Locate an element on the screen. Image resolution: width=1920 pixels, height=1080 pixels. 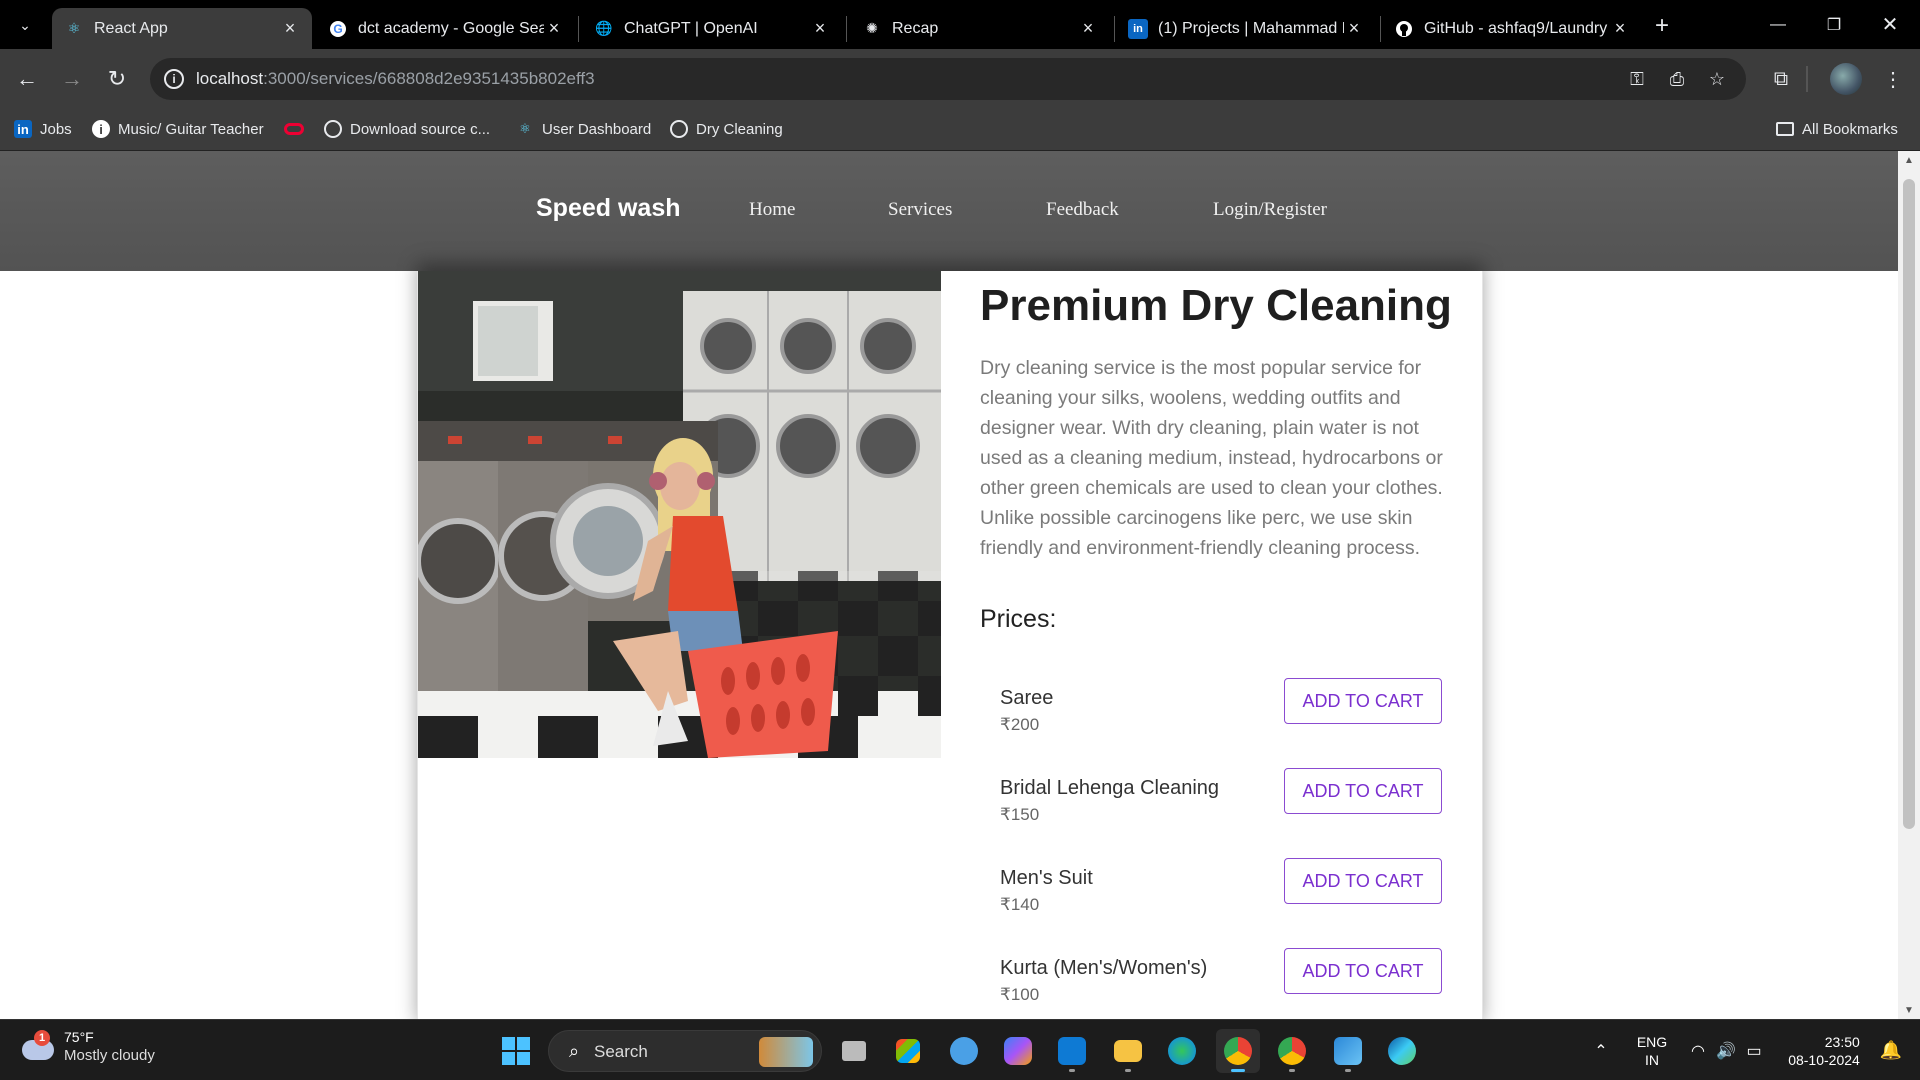
photos-icon is located at coordinates (1348, 1051).